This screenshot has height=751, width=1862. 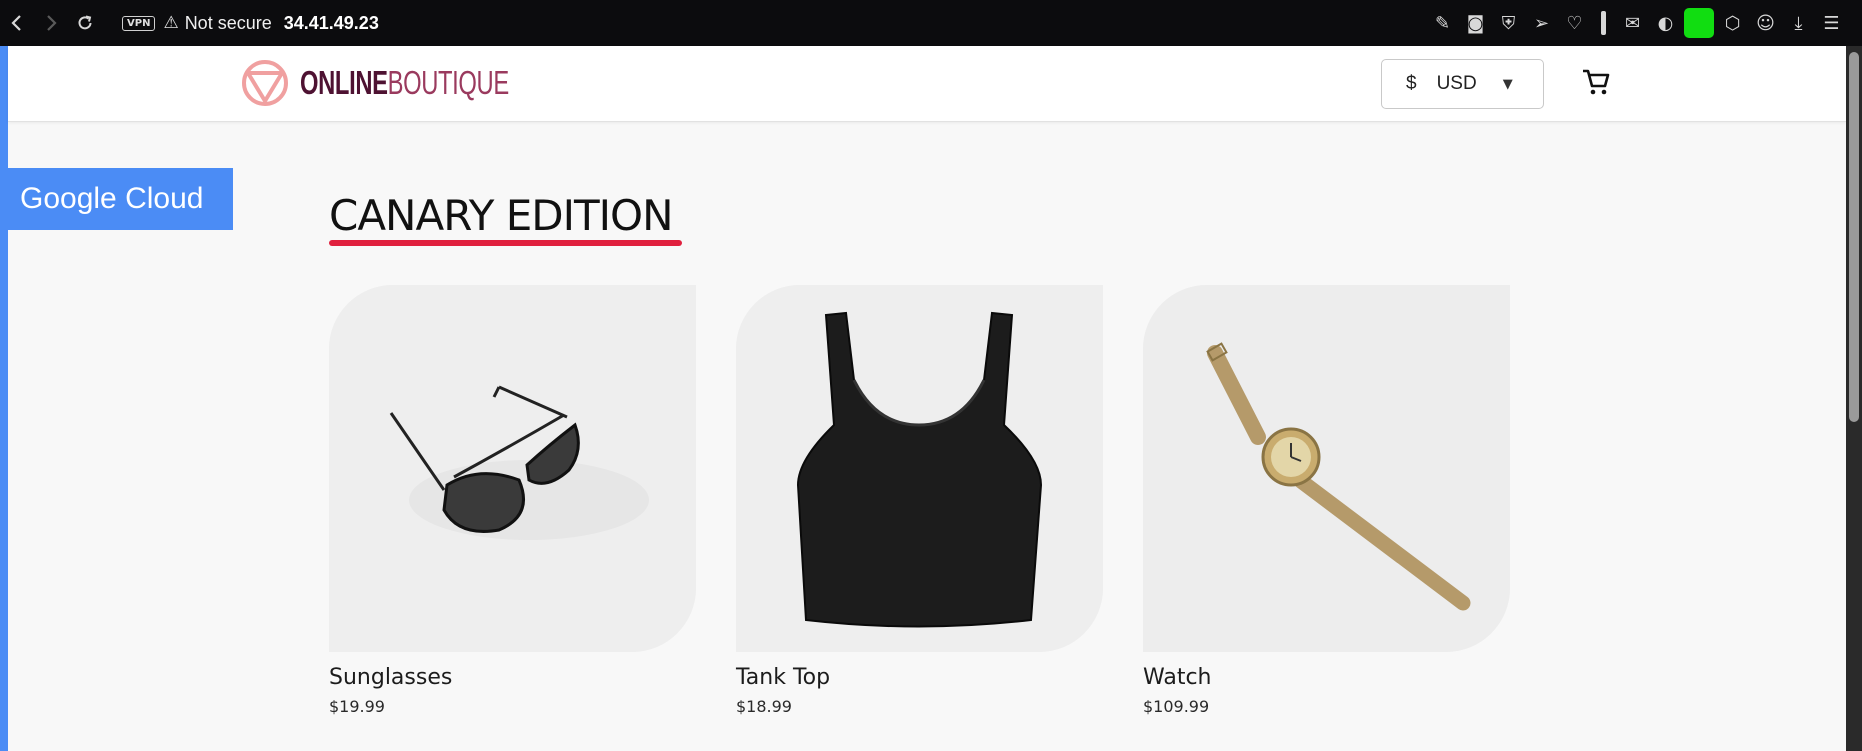 I want to click on forward-button, so click(x=51, y=23).